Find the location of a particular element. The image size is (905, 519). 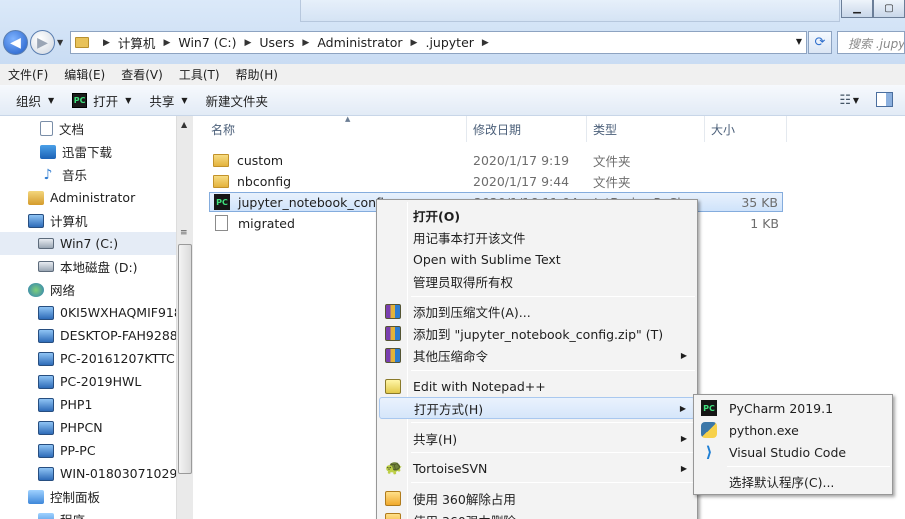

column-header-date: 修改日期 is located at coordinates (527, 129).